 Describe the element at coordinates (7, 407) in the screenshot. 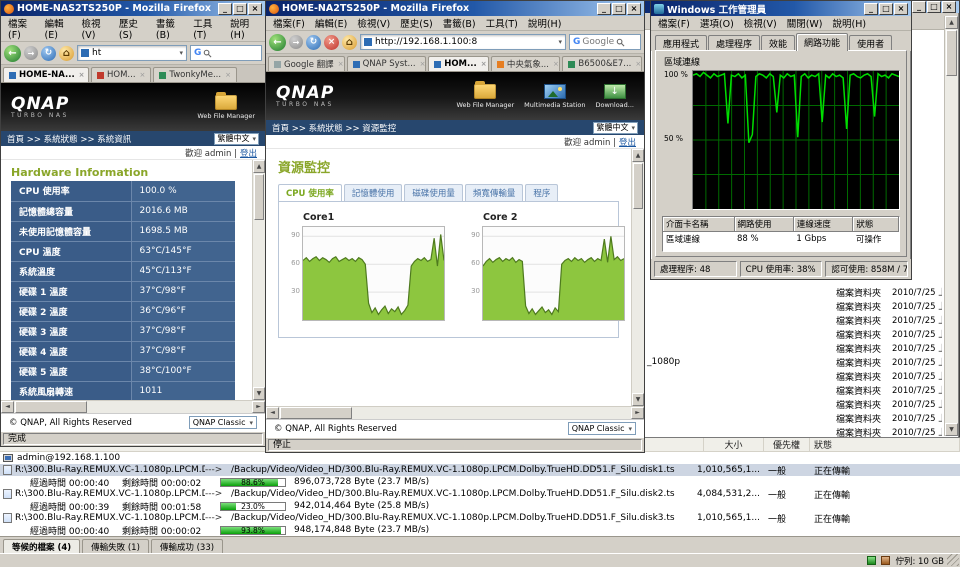

I see `scroll-left-icon: ◄` at that location.